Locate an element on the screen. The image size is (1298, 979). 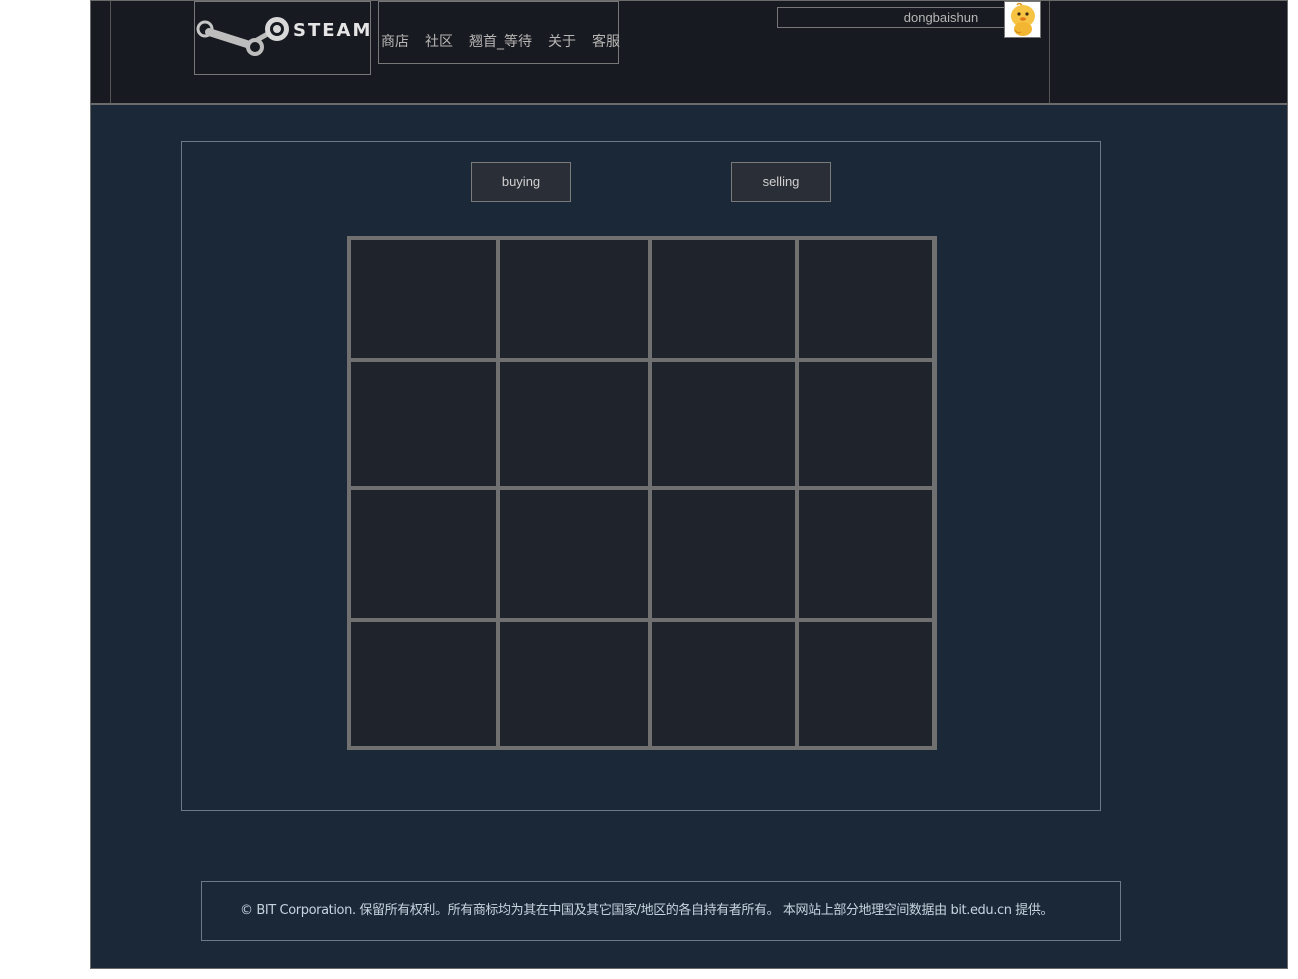
nav-item-4: 客服 is located at coordinates (606, 41).